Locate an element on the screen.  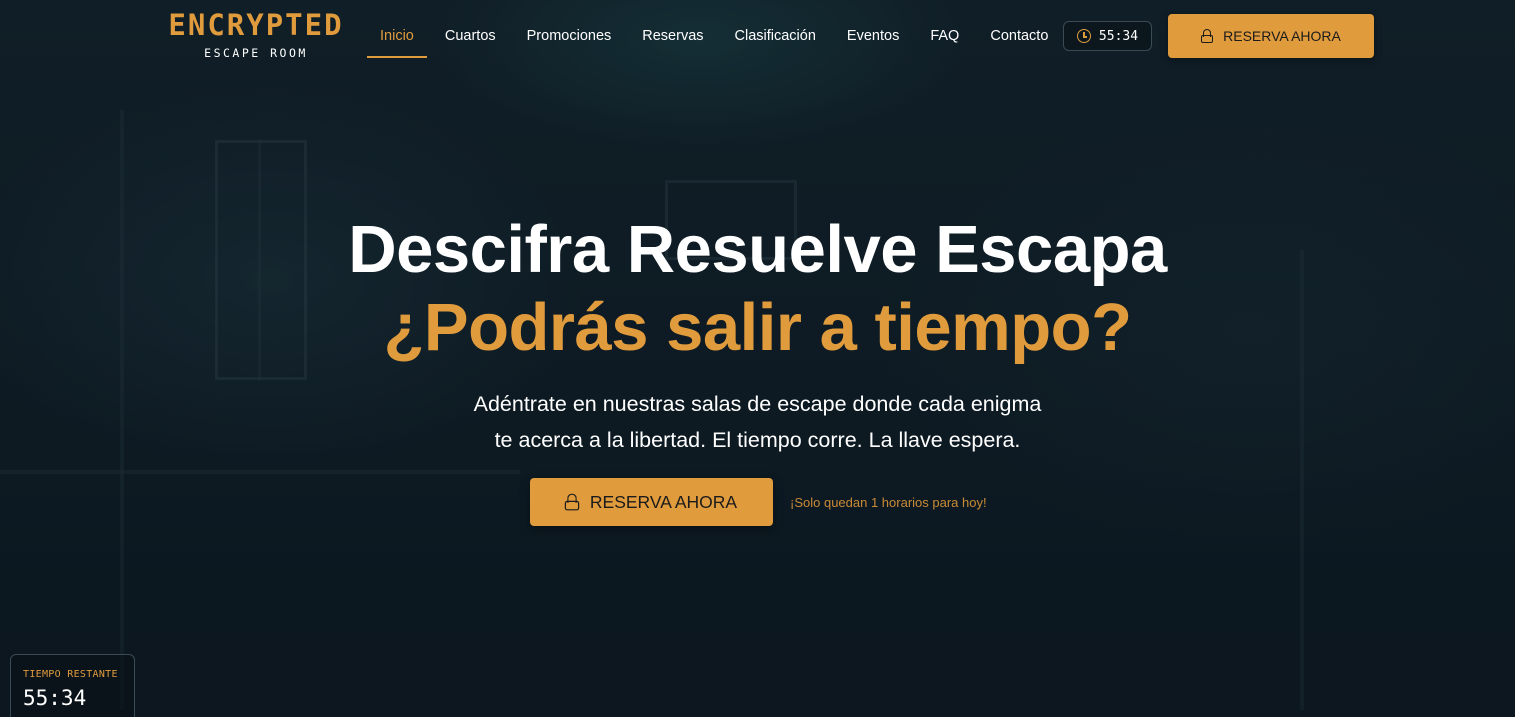
nav-item-promociones: Promociones is located at coordinates (569, 38).